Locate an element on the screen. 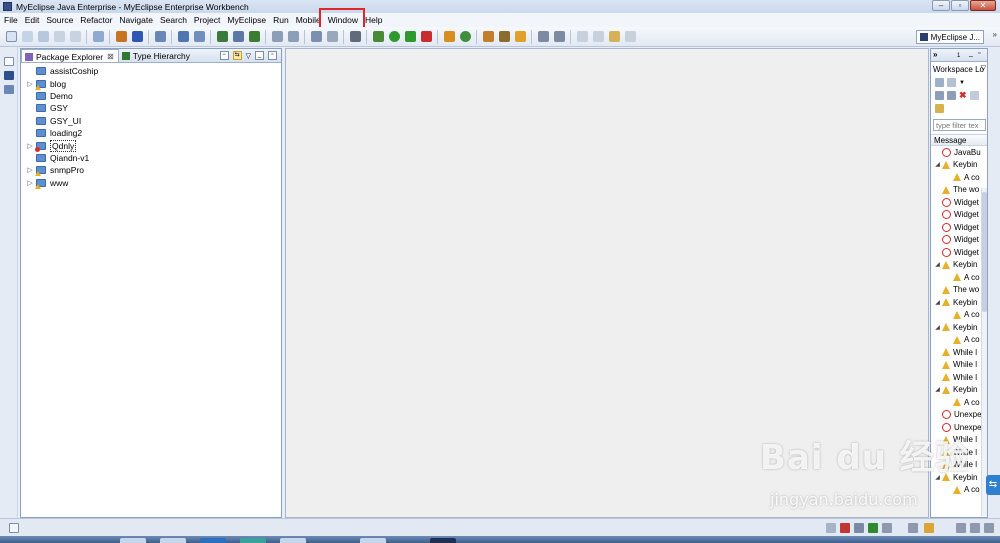  import-log-icon is located at coordinates (951, 82).